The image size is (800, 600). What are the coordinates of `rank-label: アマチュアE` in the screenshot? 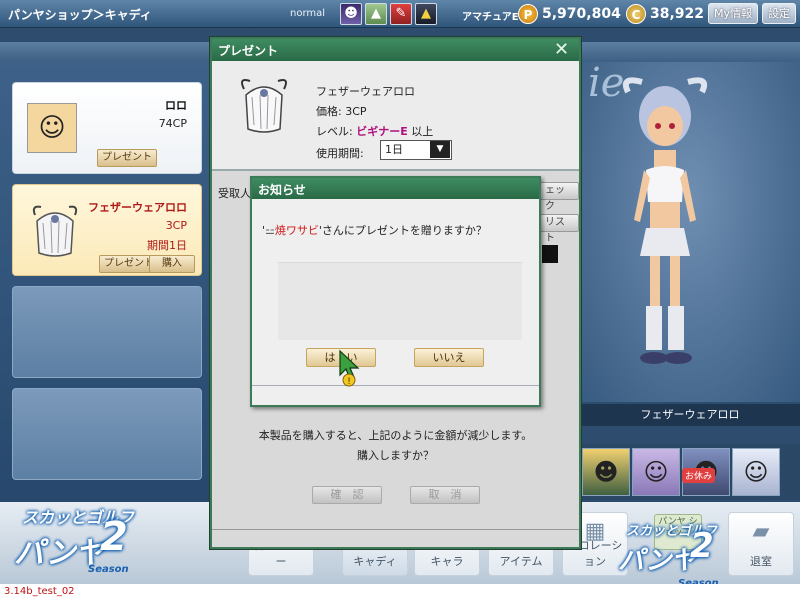 It's located at (490, 17).